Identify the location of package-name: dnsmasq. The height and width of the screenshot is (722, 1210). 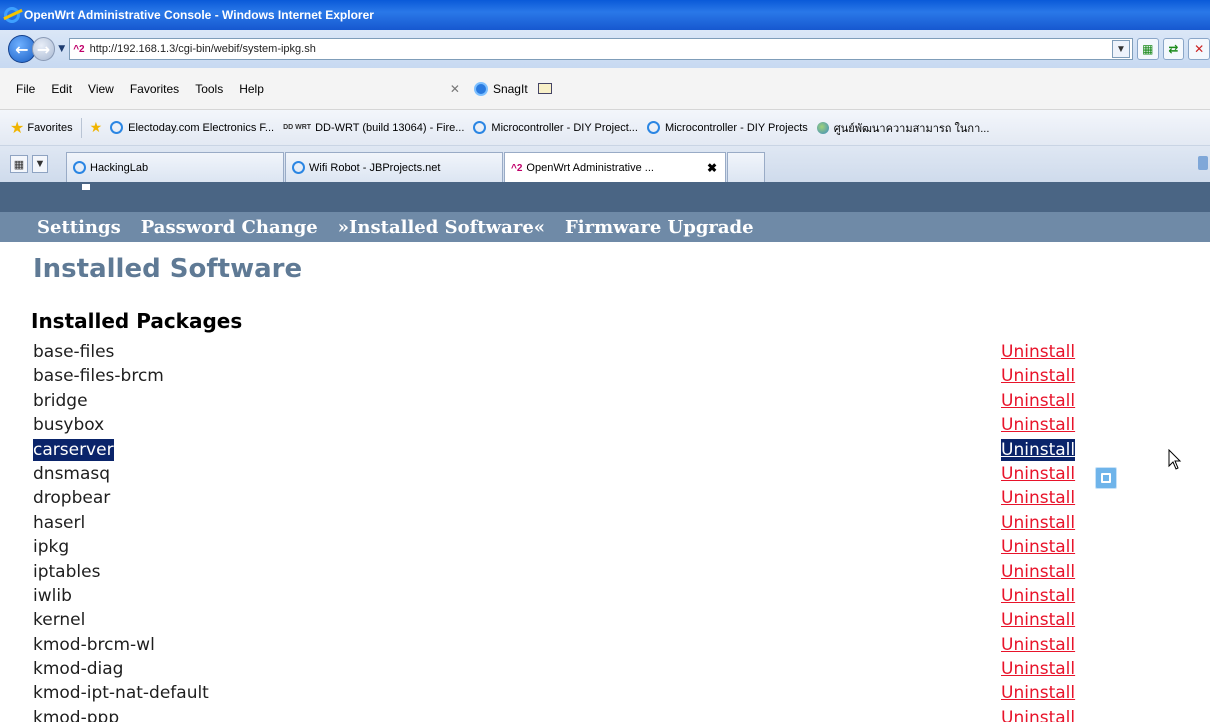
(72, 473).